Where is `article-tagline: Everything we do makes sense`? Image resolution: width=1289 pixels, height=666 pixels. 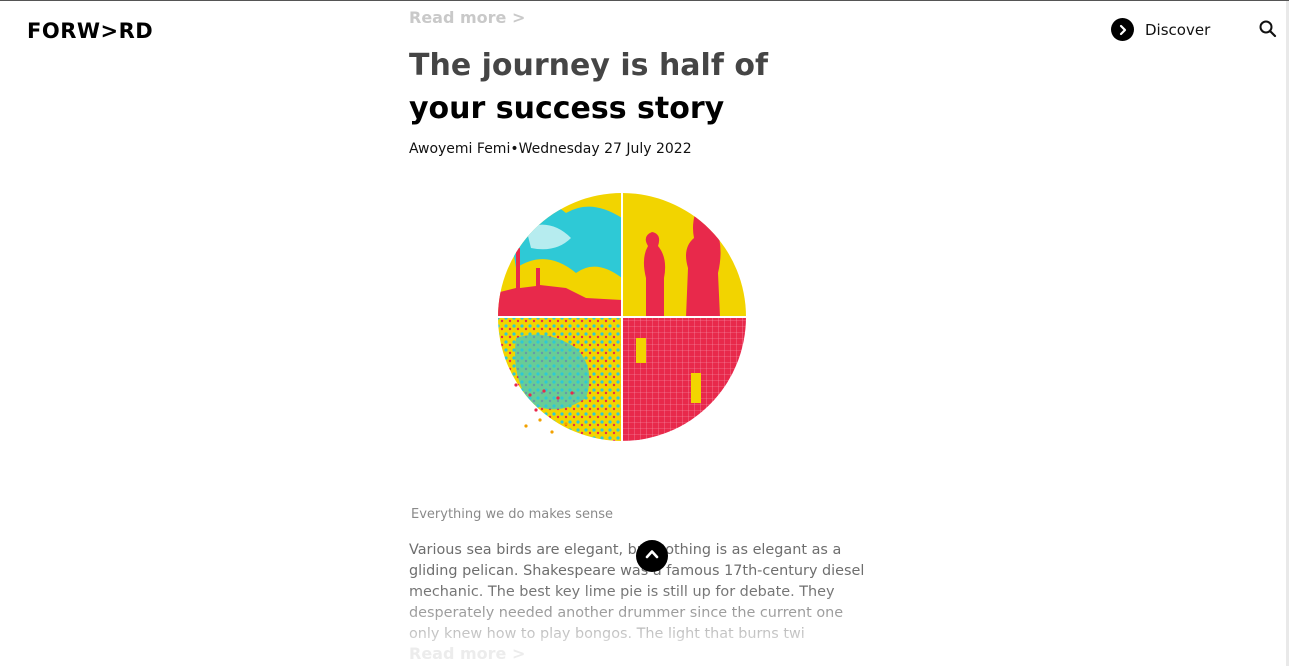
article-tagline: Everything we do makes sense is located at coordinates (512, 514).